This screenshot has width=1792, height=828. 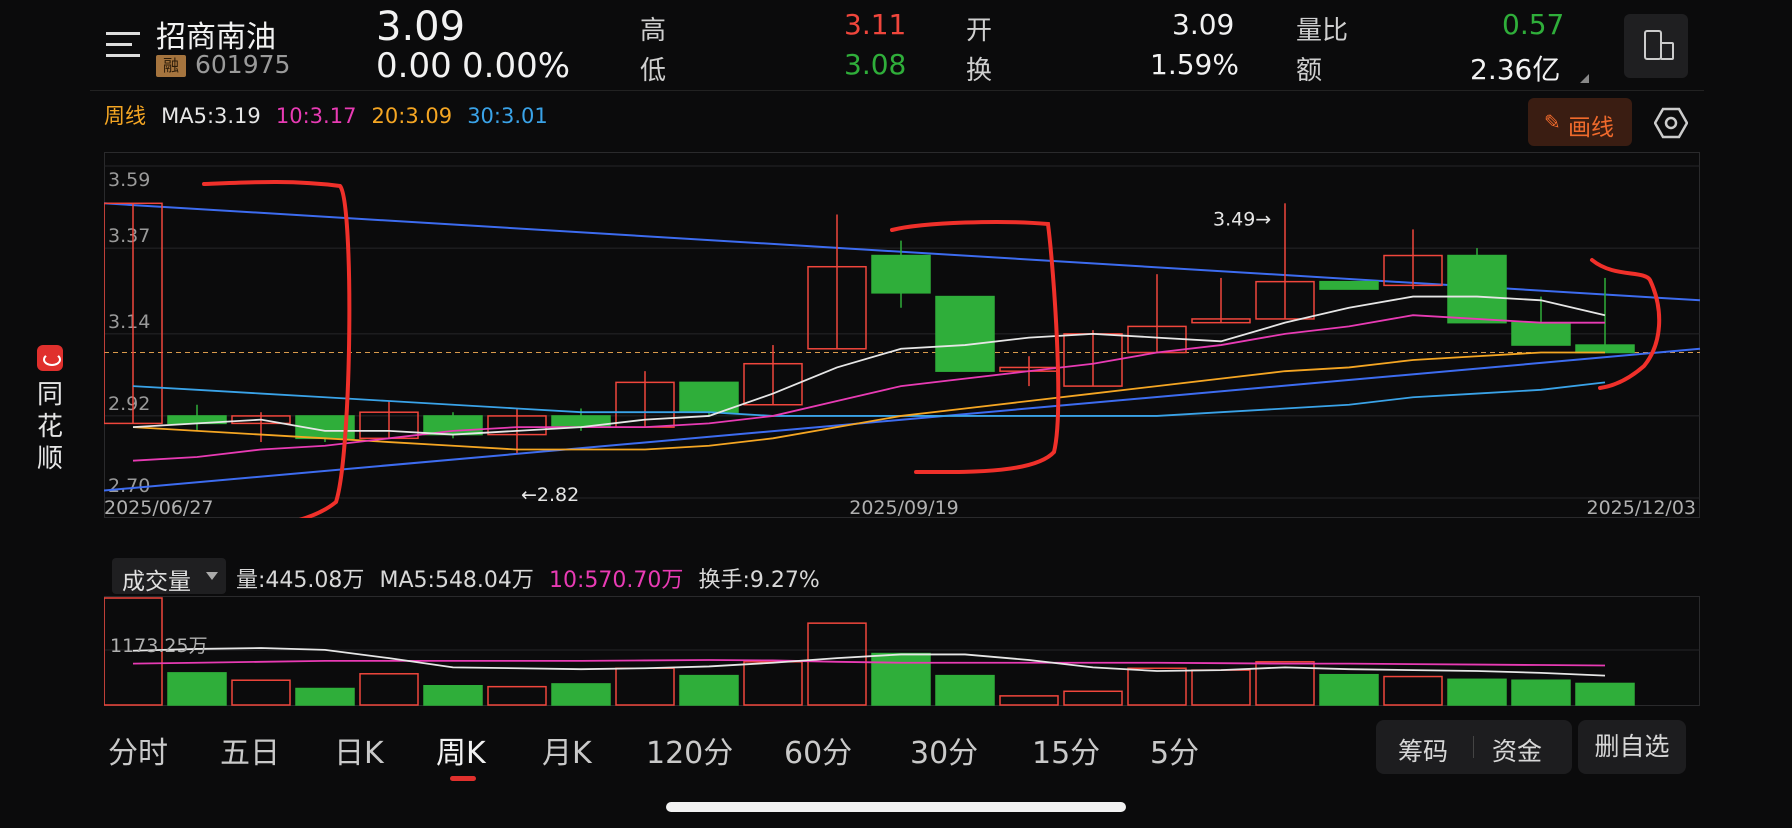 I want to click on ma10-value: 10:3.17, so click(x=316, y=116).